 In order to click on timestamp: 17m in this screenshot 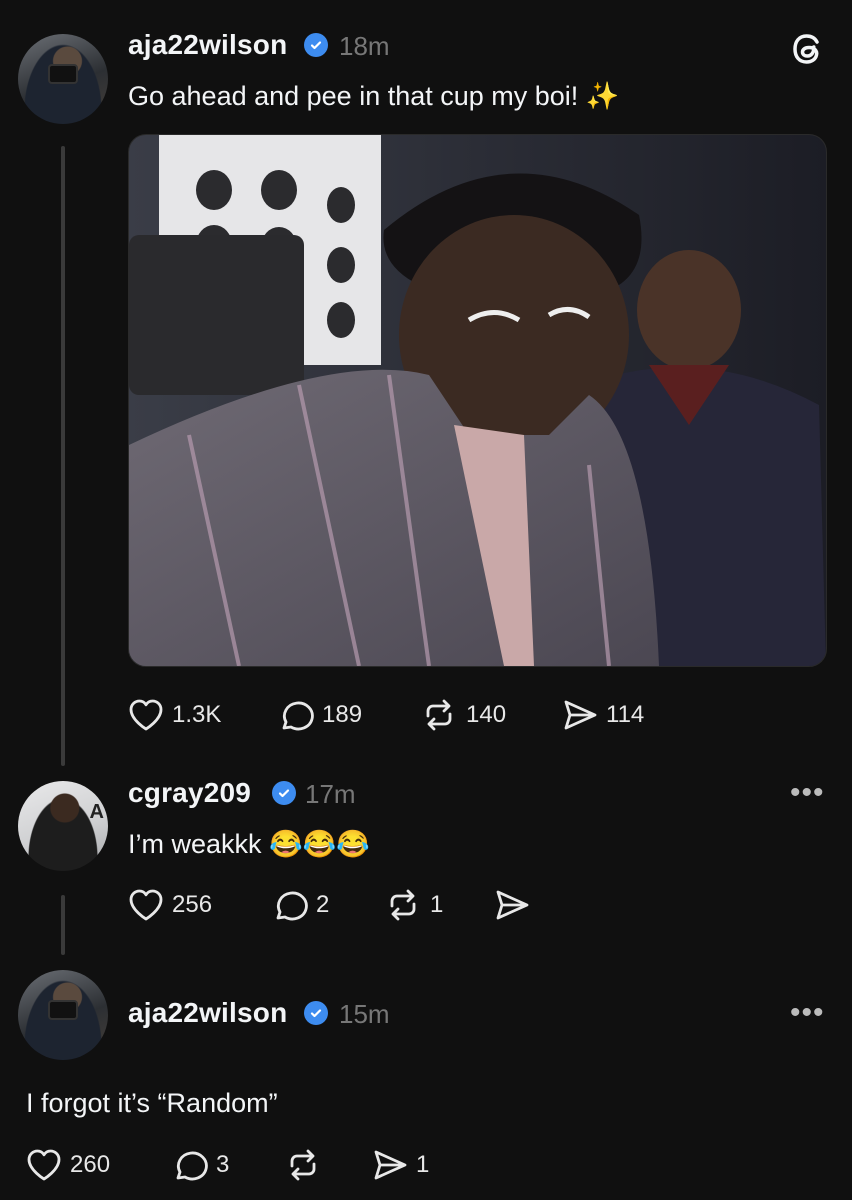, I will do `click(330, 794)`.